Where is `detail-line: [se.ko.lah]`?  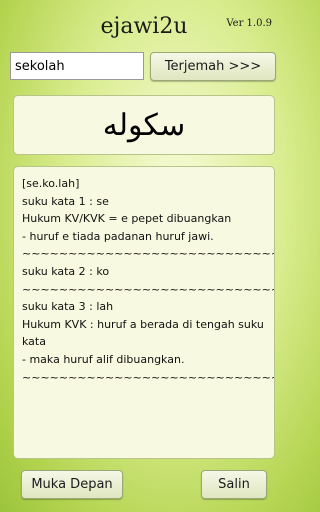
detail-line: [se.ko.lah] is located at coordinates (51, 183).